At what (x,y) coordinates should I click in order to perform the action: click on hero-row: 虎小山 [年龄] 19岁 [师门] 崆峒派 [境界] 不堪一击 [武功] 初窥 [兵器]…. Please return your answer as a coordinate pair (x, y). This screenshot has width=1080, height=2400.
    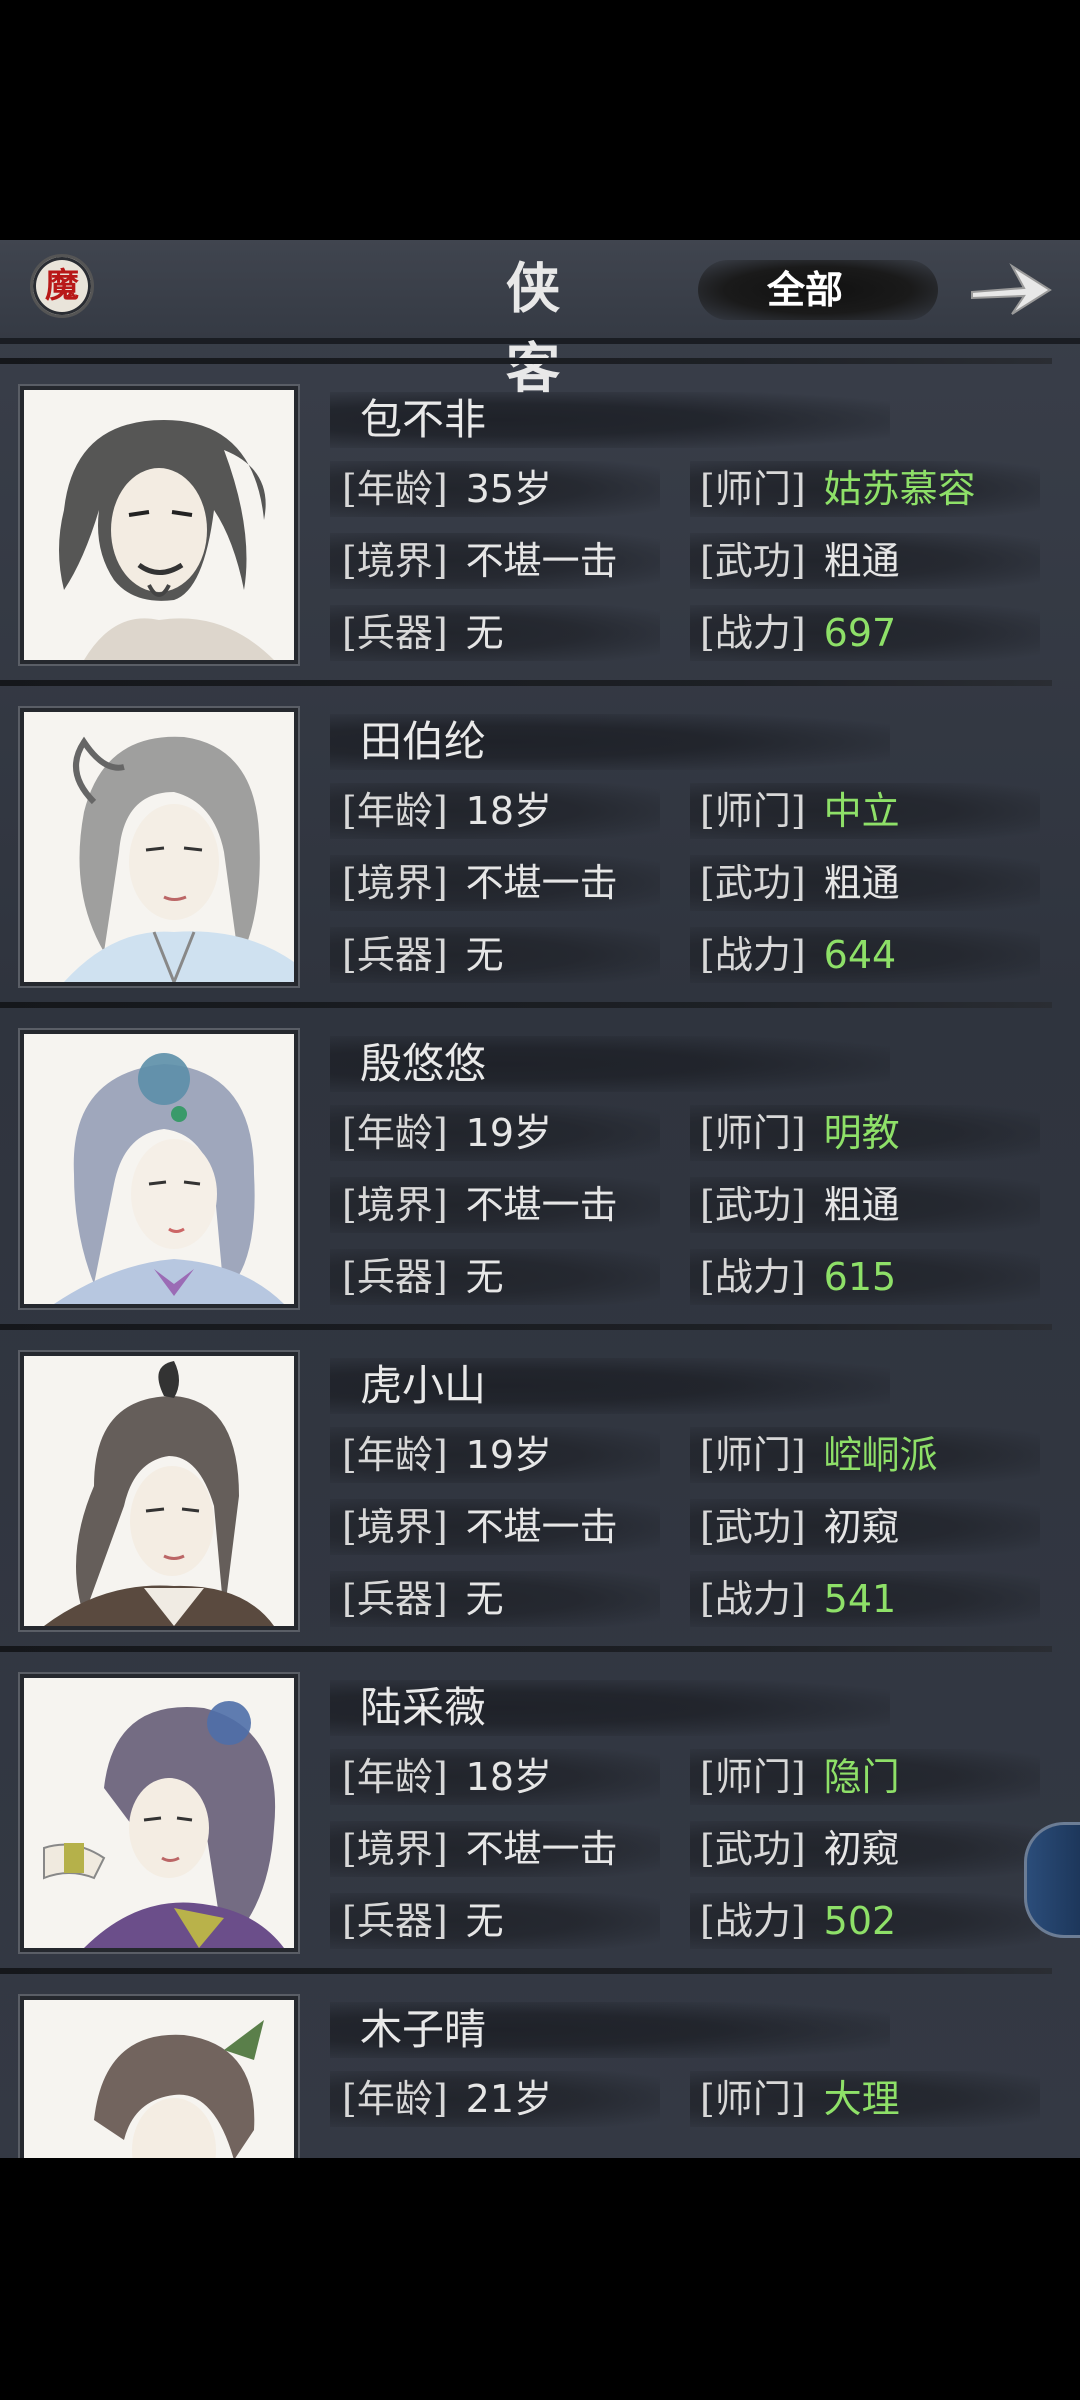
    Looking at the image, I should click on (540, 1485).